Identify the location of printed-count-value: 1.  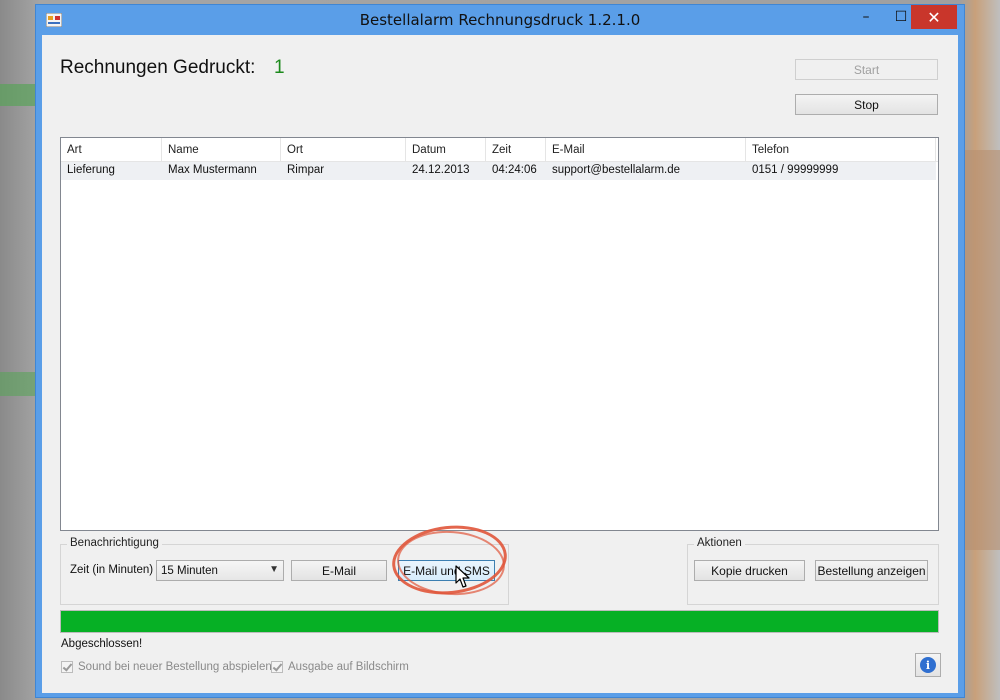
(279, 67).